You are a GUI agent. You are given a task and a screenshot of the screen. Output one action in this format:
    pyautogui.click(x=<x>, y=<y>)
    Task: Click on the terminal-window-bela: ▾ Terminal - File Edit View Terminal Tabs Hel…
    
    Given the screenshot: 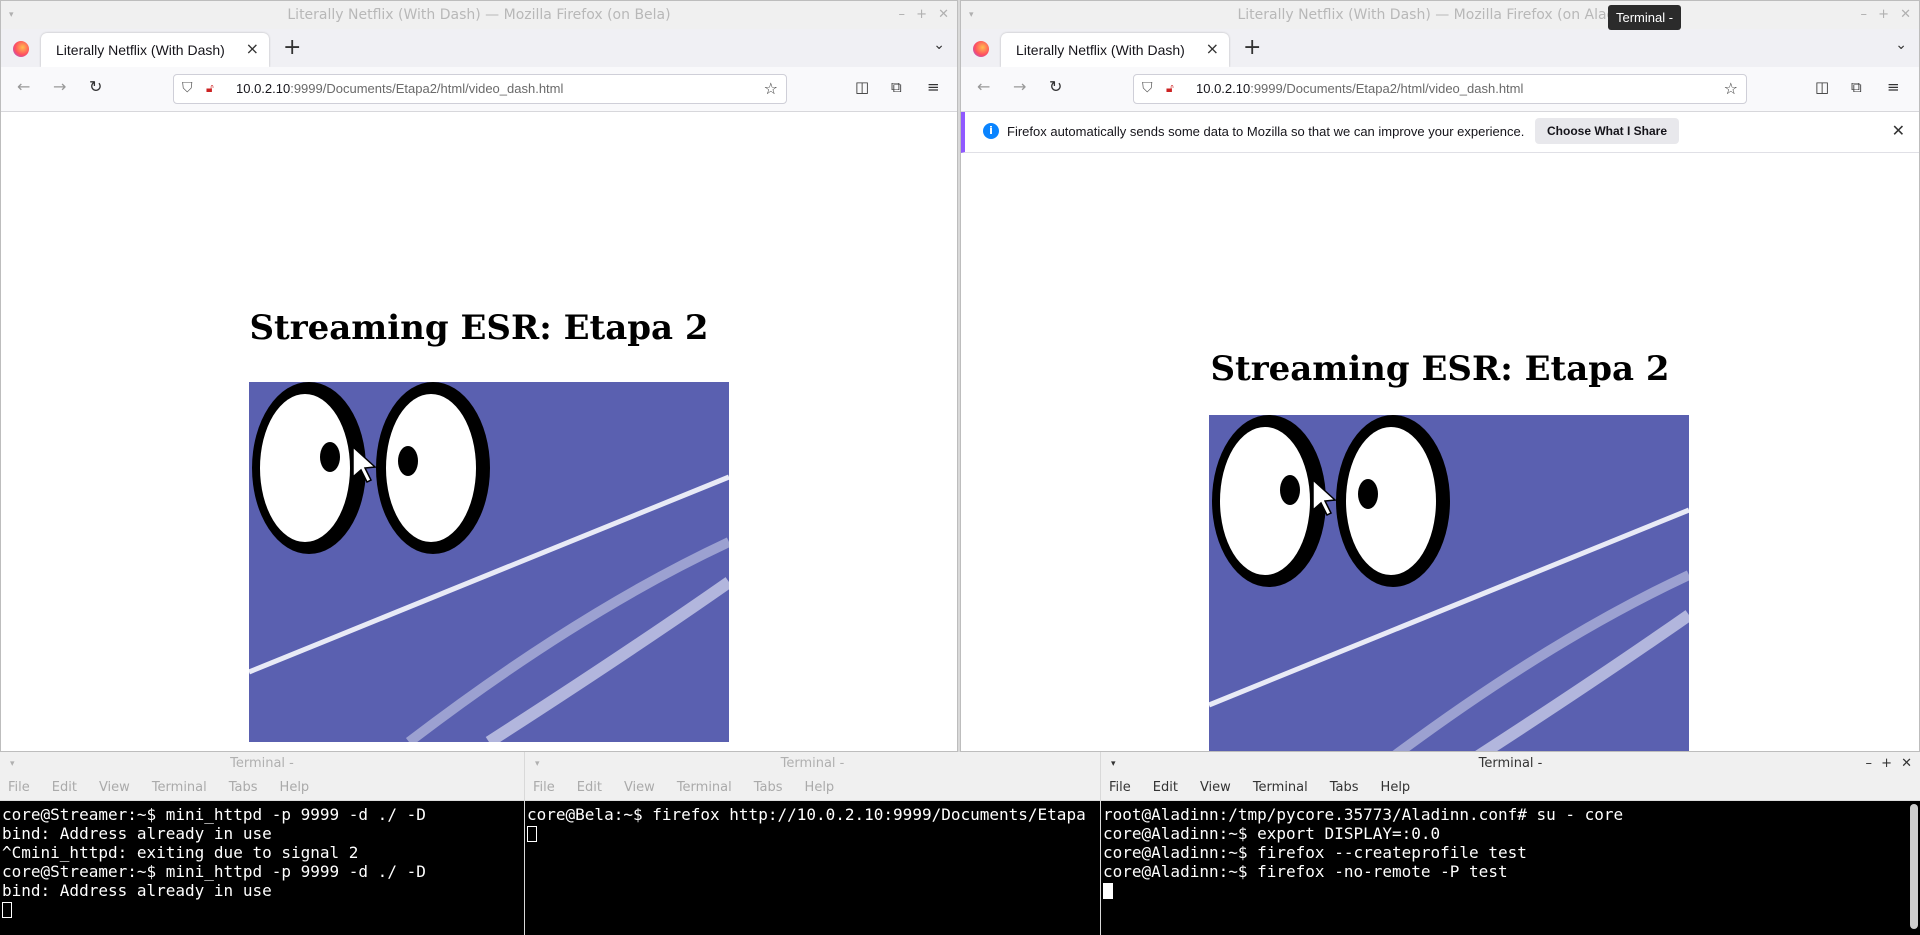 What is the action you would take?
    pyautogui.click(x=812, y=843)
    